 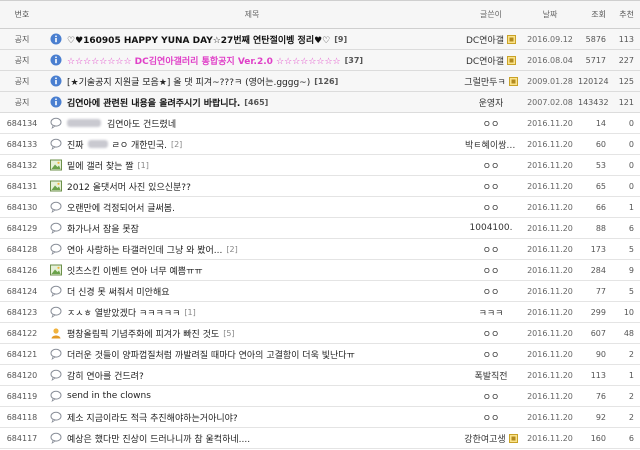 I want to click on recommend-count: 0, so click(x=631, y=144).